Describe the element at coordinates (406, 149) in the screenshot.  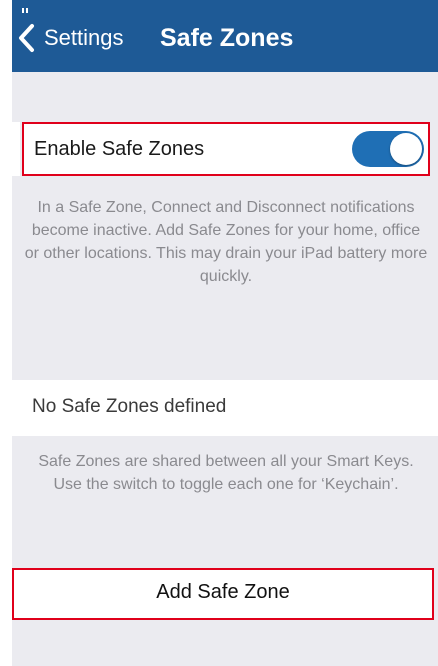
I see `toggle-knob` at that location.